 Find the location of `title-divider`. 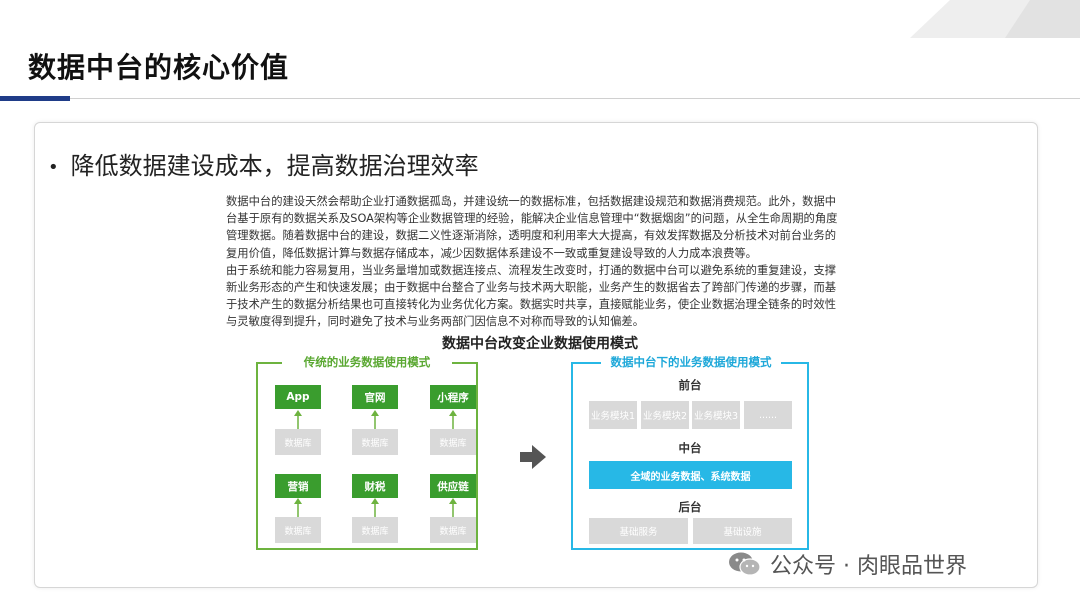

title-divider is located at coordinates (575, 98).